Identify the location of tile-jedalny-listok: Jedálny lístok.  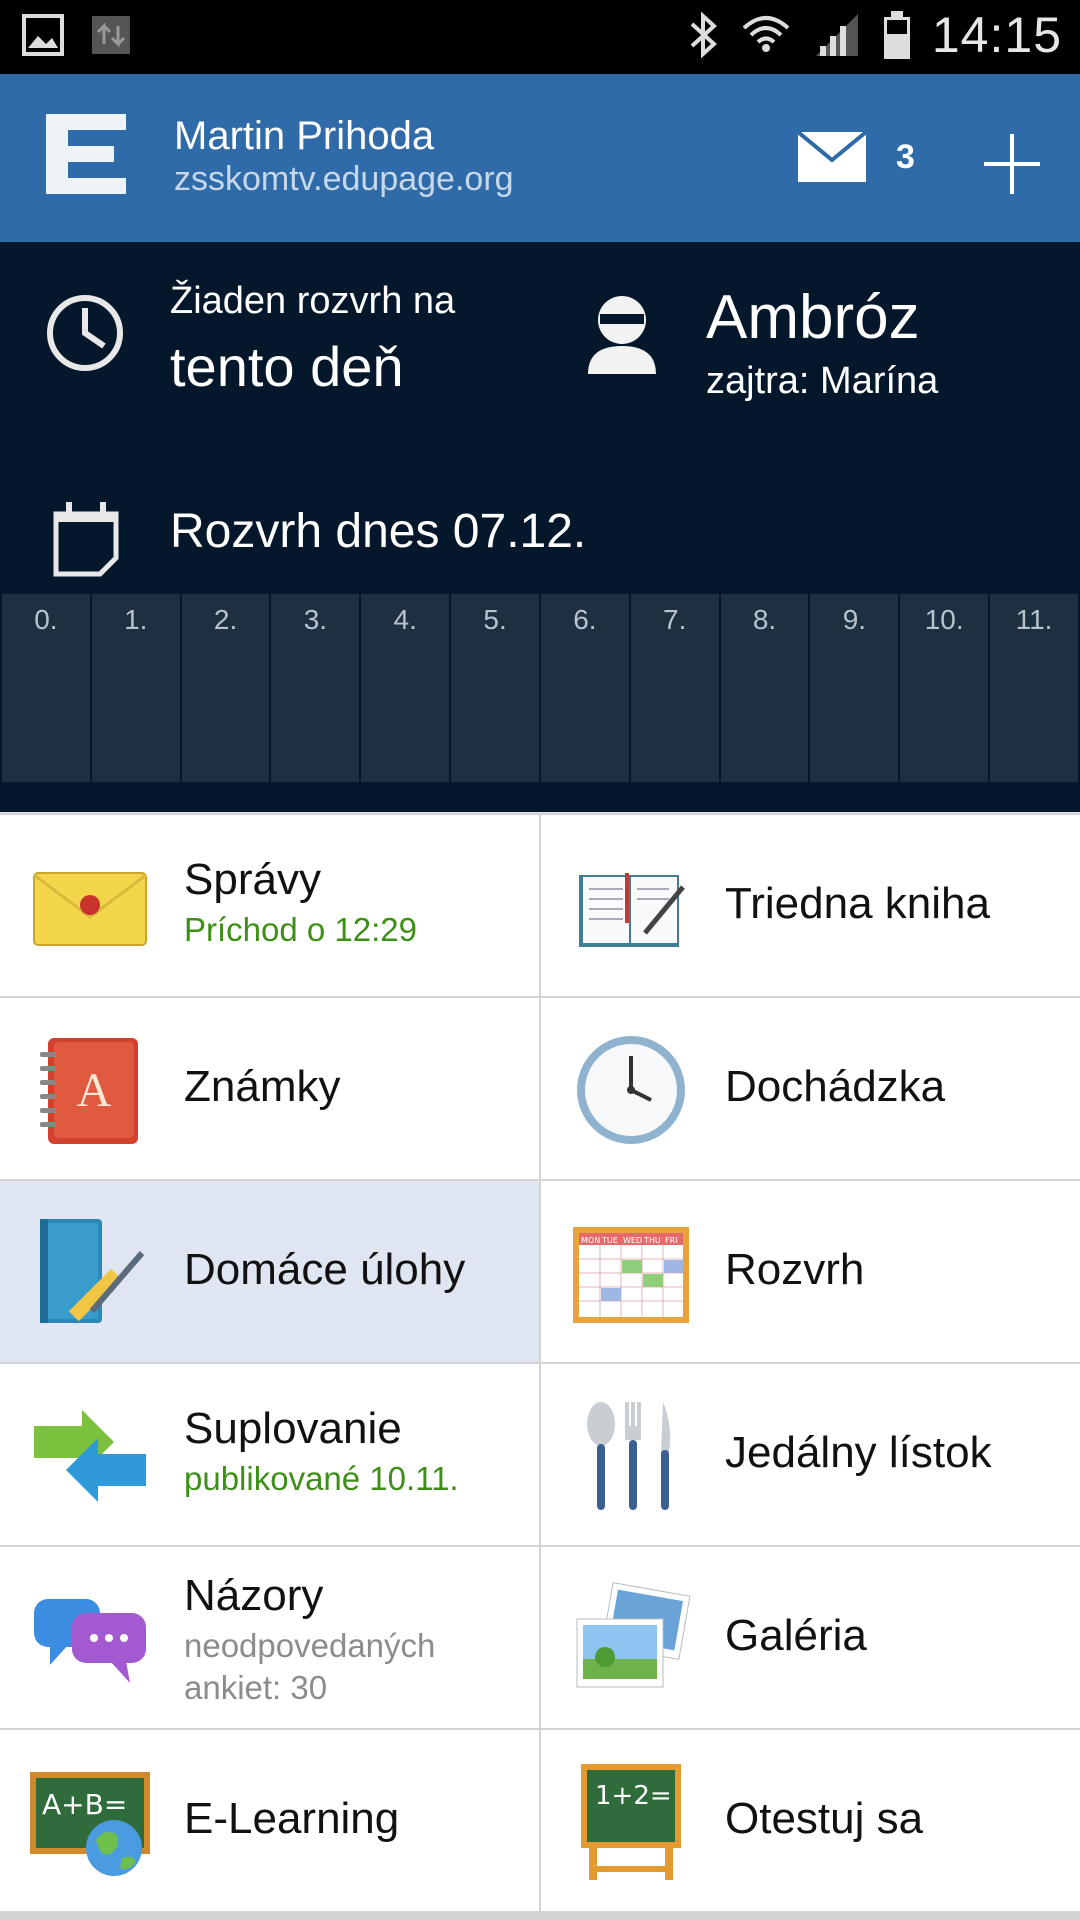
(810, 1454).